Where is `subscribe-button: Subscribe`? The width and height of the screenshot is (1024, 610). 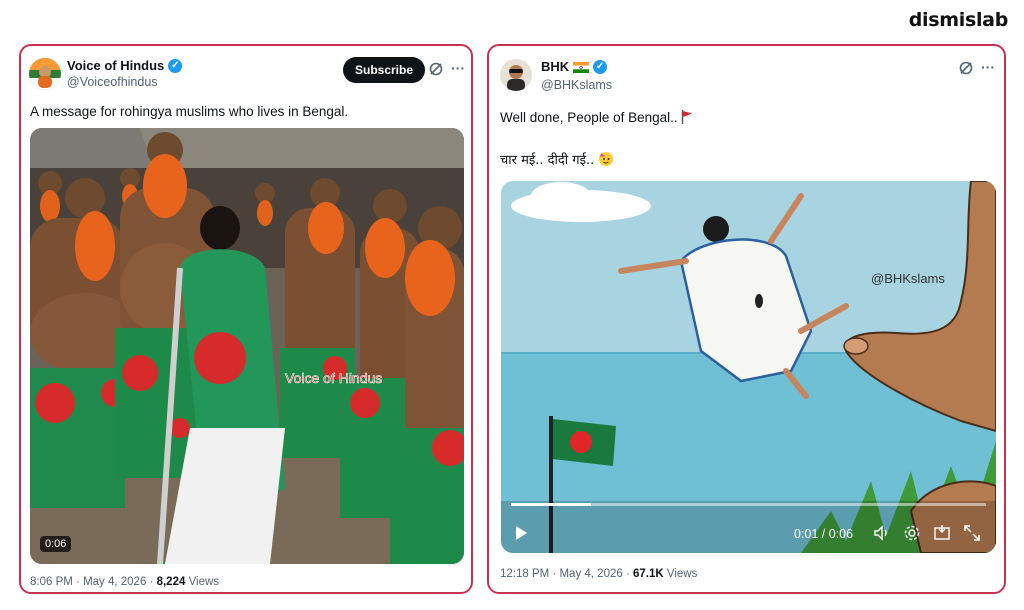 subscribe-button: Subscribe is located at coordinates (384, 70).